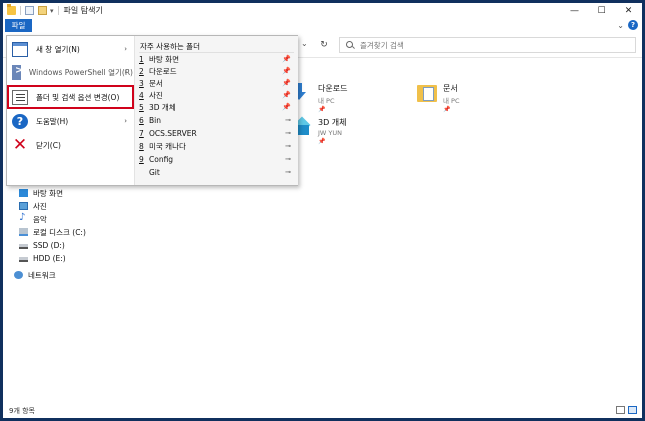  What do you see at coordinates (33, 206) in the screenshot?
I see `nav-item-pictures: 사진` at bounding box center [33, 206].